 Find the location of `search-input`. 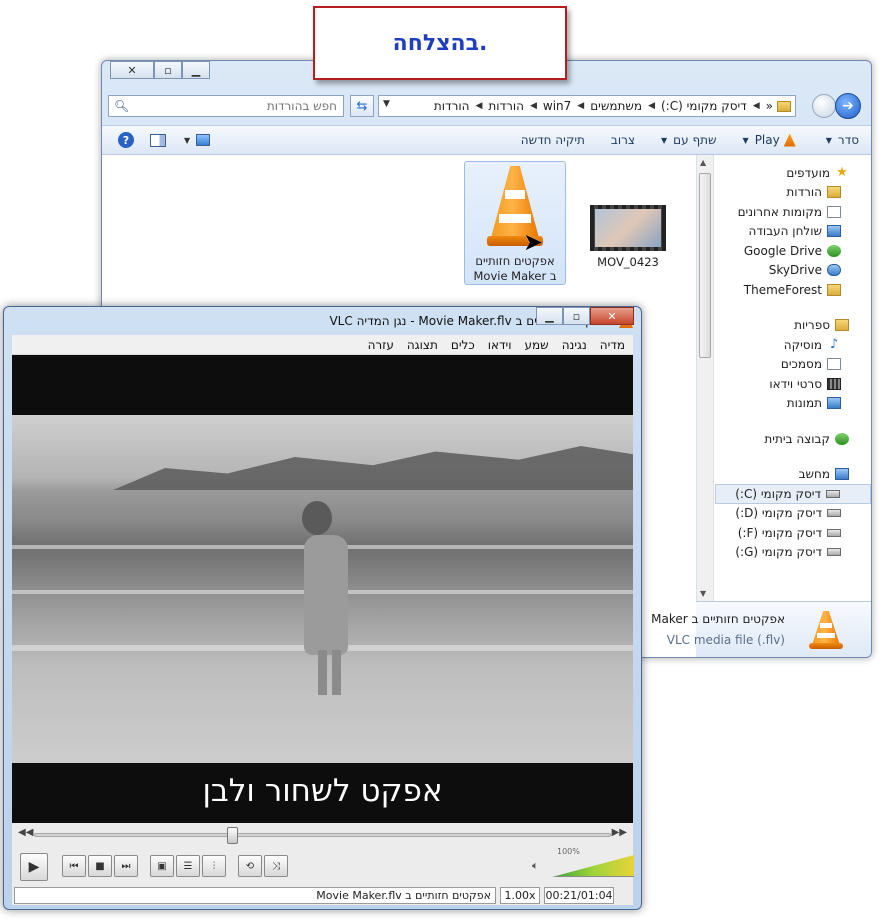

search-input is located at coordinates (237, 106).